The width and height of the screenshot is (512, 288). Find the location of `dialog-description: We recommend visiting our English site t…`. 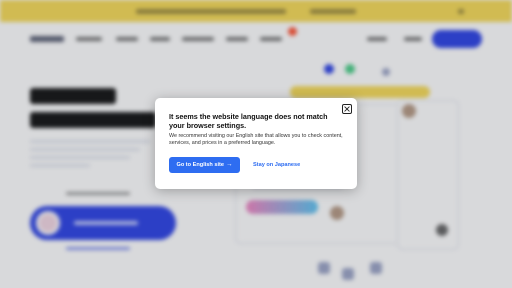

dialog-description: We recommend visiting our English site t… is located at coordinates (256, 139).